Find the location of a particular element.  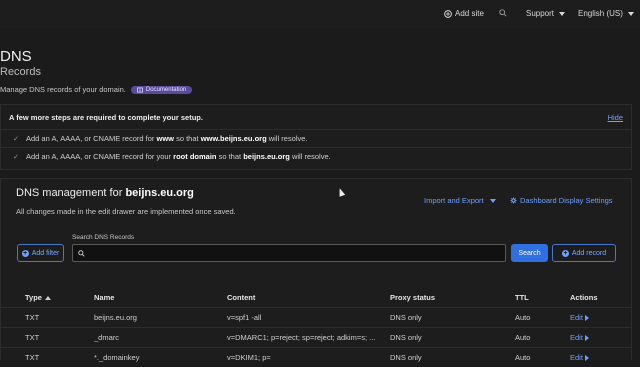

add-filter-label: Add filter is located at coordinates (46, 253).